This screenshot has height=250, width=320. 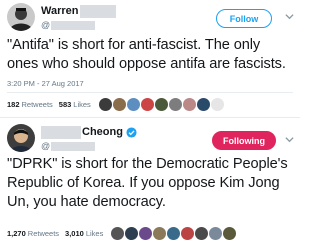 I want to click on retweets-stat: 1,270 Retweets, so click(x=33, y=233).